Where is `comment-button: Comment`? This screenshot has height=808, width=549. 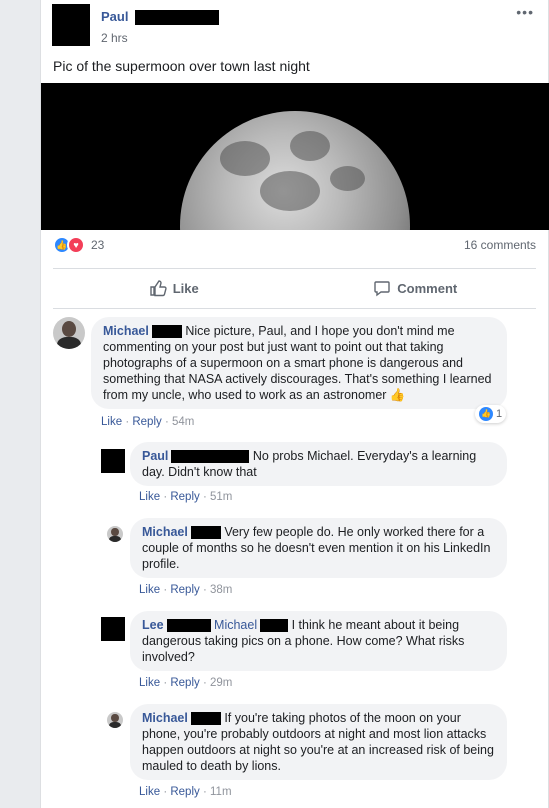 comment-button: Comment is located at coordinates (416, 288).